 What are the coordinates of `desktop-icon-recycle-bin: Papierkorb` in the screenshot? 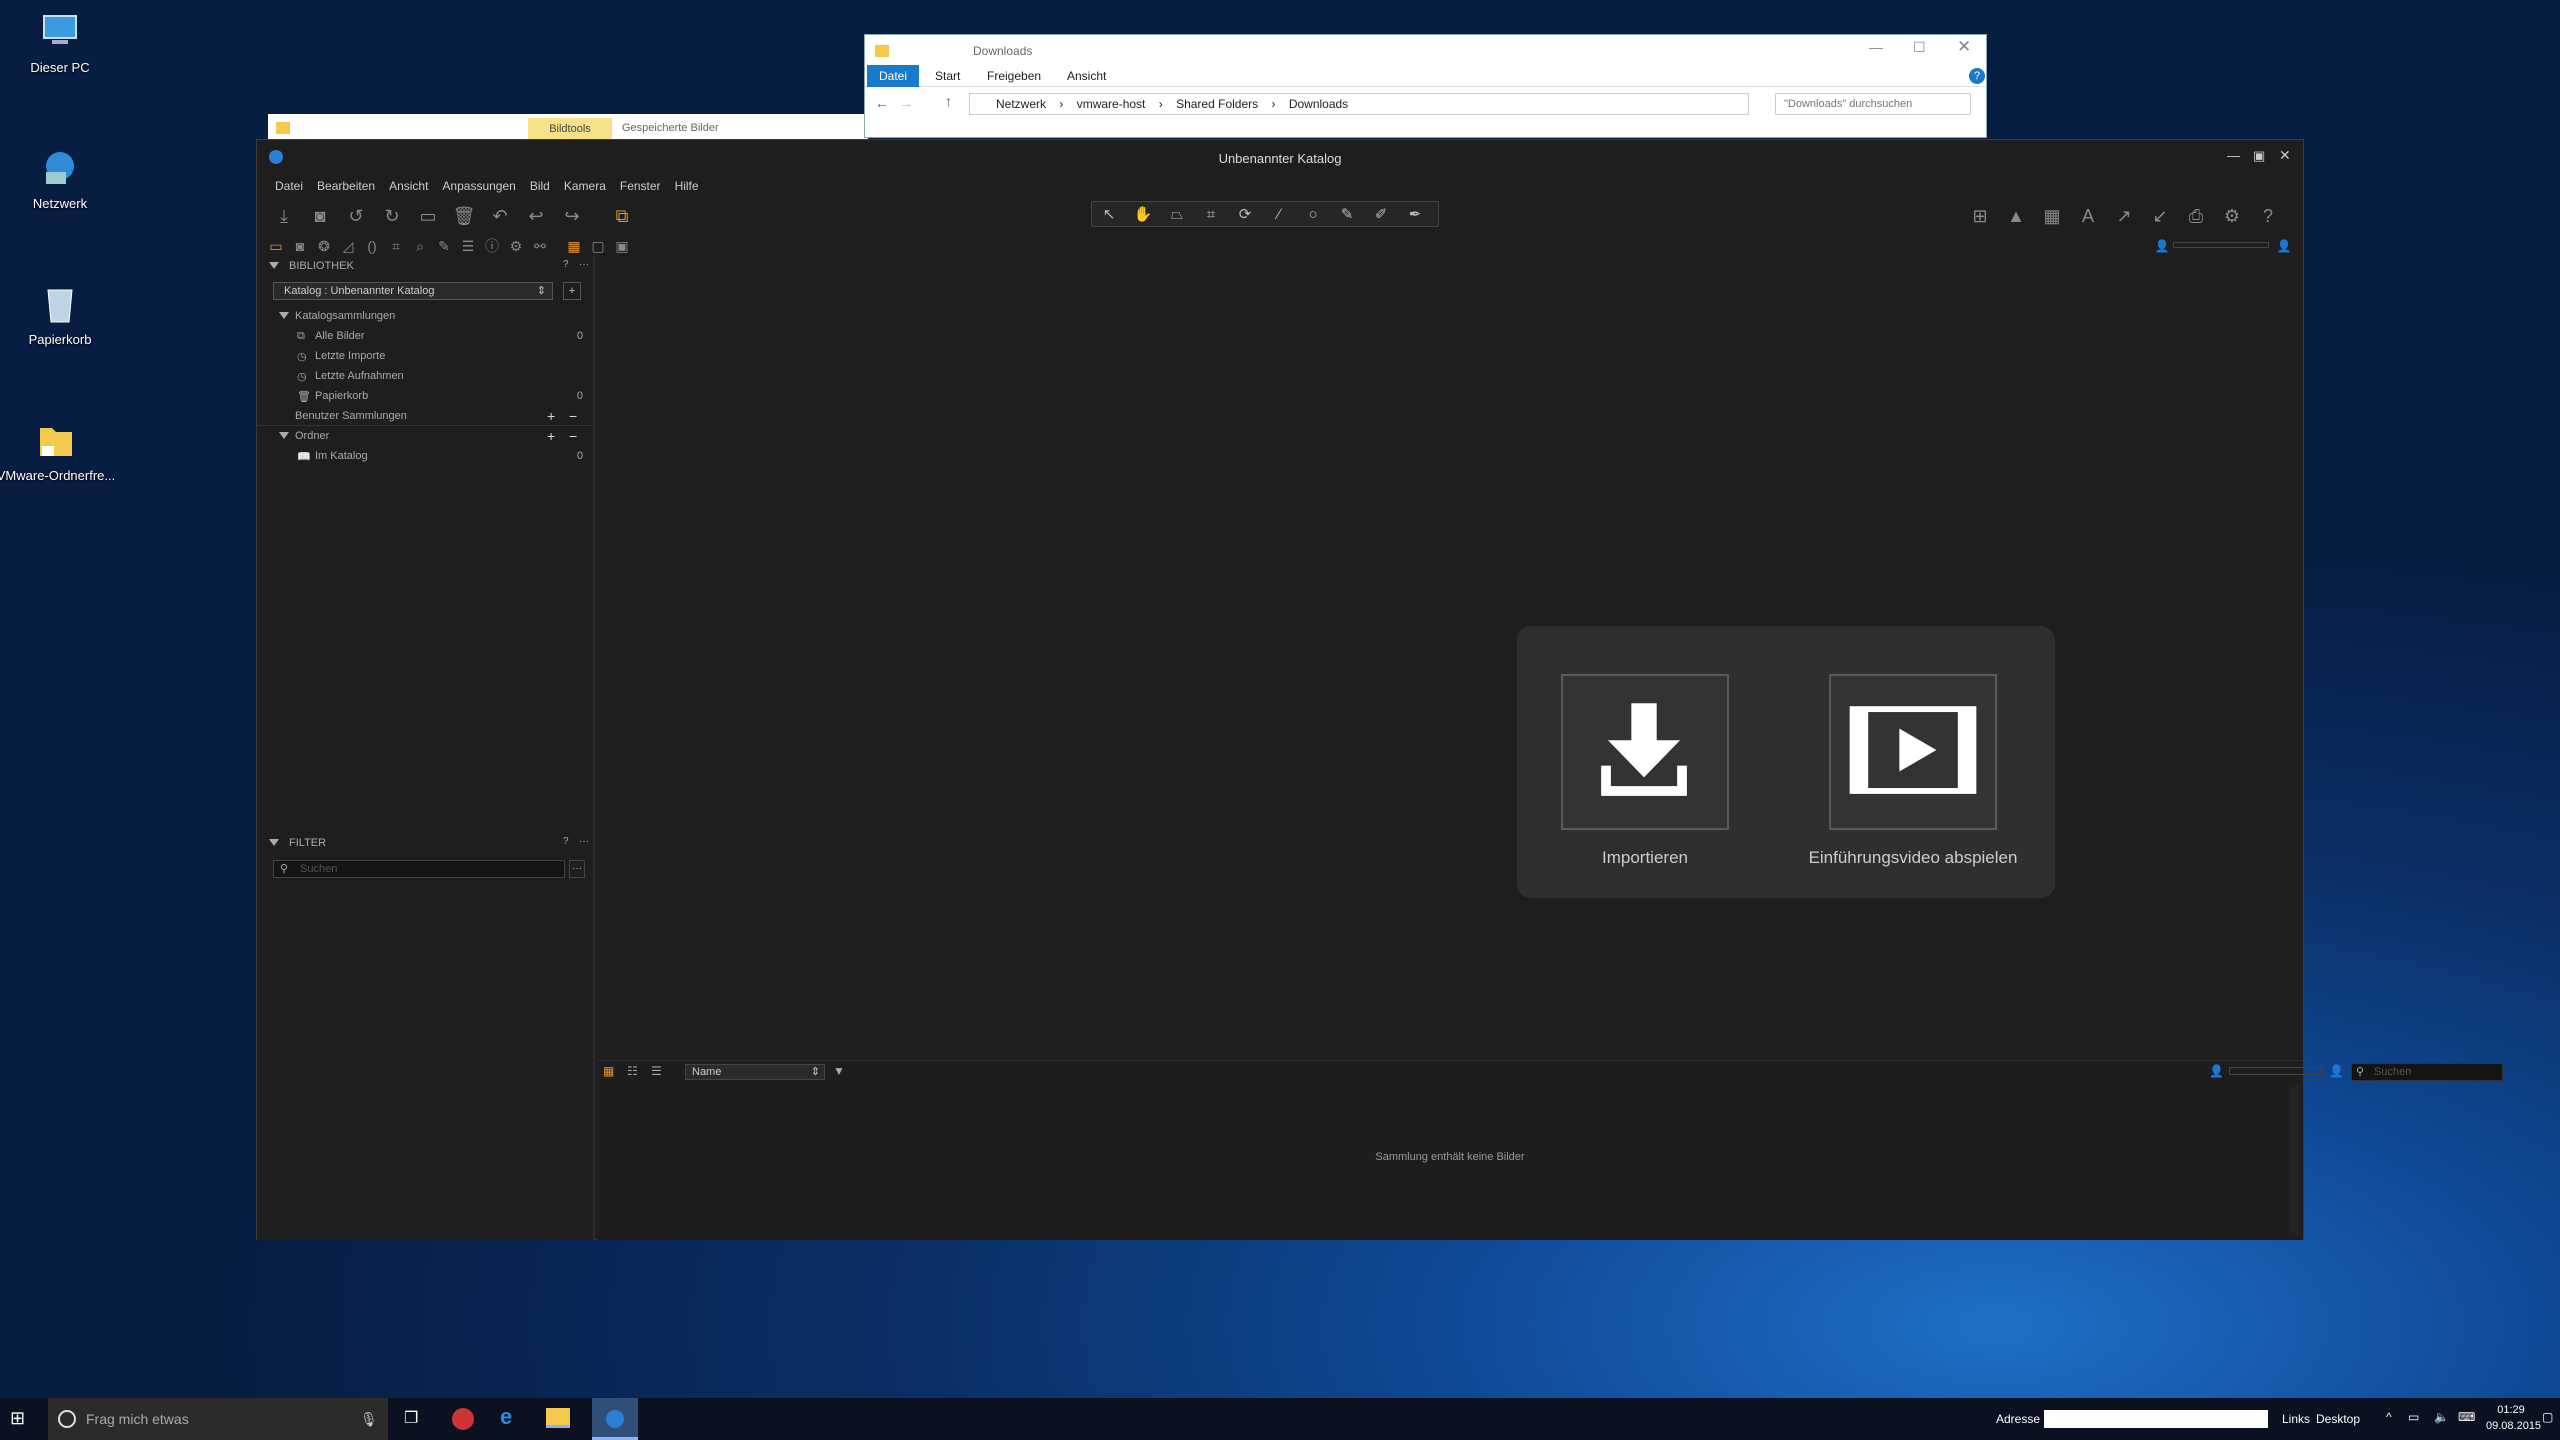 It's located at (60, 314).